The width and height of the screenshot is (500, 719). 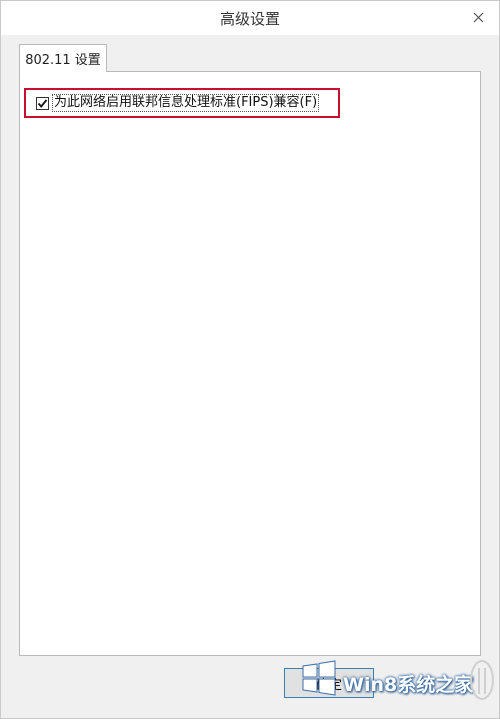 I want to click on window-title: 高级设置, so click(x=249, y=19).